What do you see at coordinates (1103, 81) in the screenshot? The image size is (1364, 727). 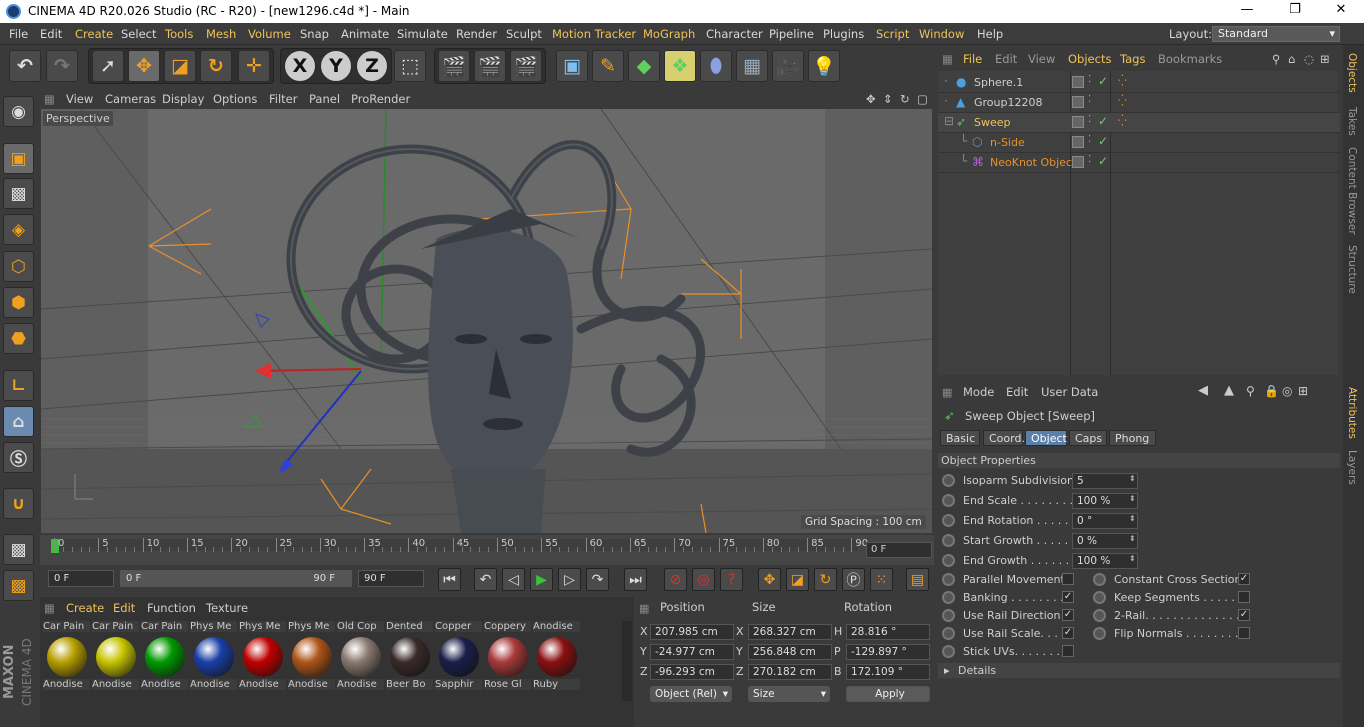 I see `enabled-check-icon: ✓` at bounding box center [1103, 81].